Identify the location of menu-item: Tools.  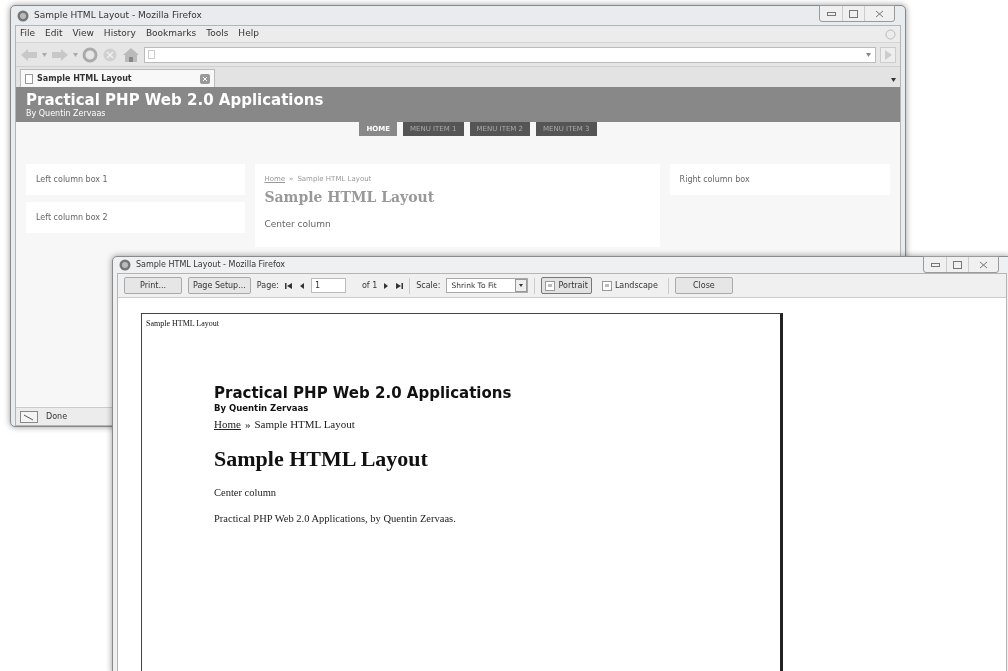
(217, 34).